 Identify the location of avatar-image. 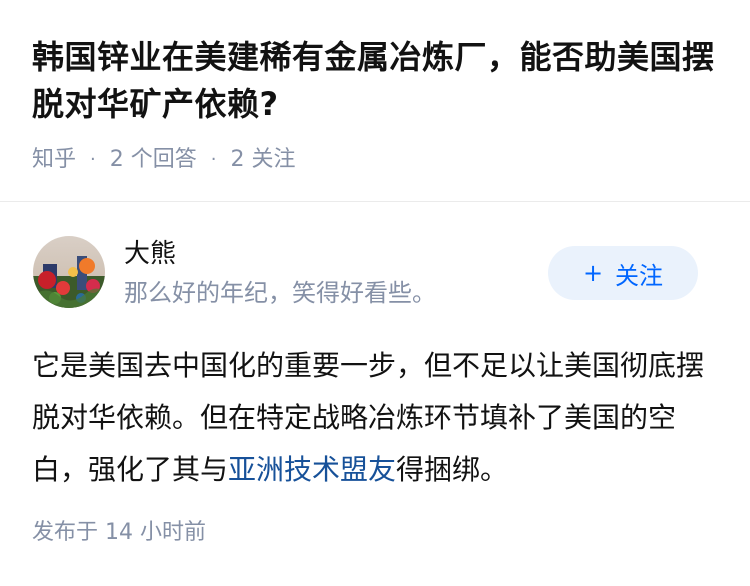
(69, 272).